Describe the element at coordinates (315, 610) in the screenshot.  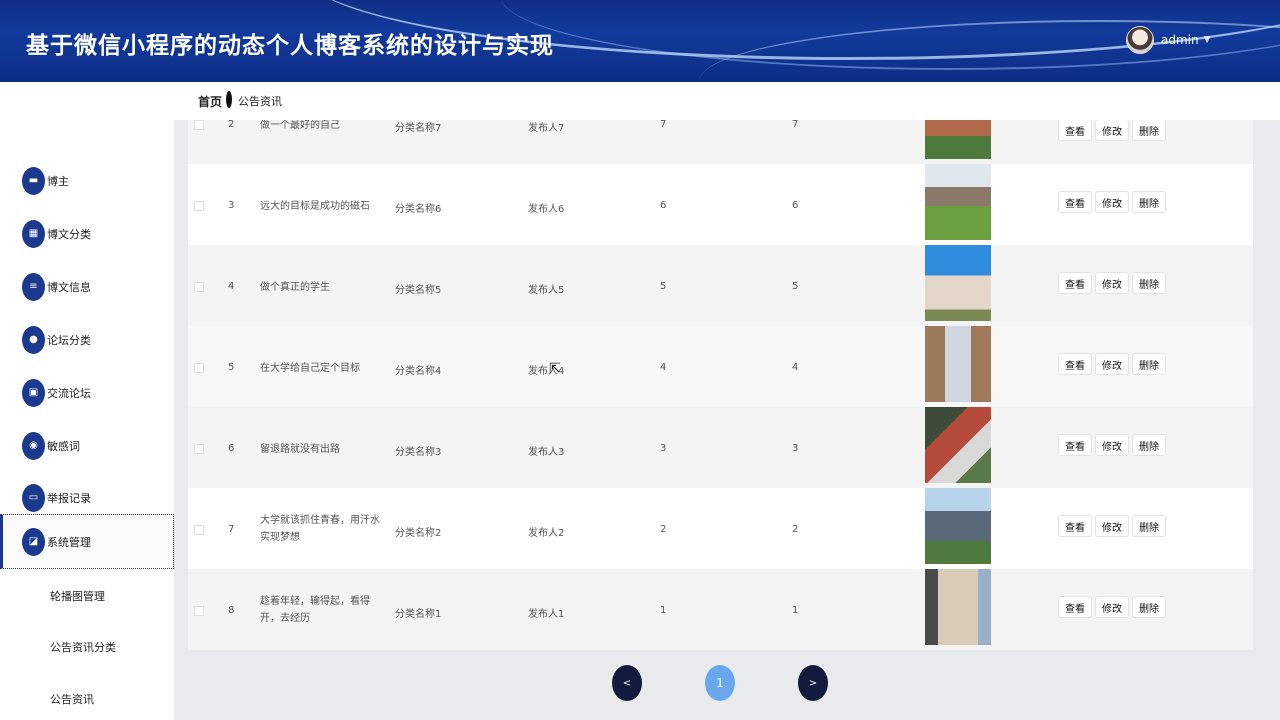
I see `row-title: 趁着年轻，输得起，看得开，去经历` at that location.